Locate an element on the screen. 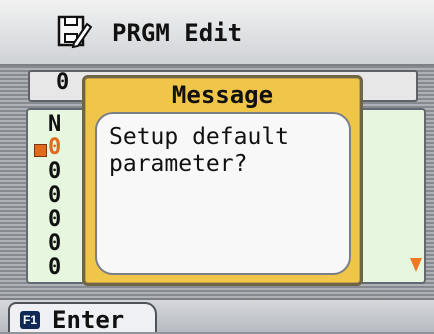 The width and height of the screenshot is (434, 334). dialog-message-line-1: Setup default is located at coordinates (199, 137).